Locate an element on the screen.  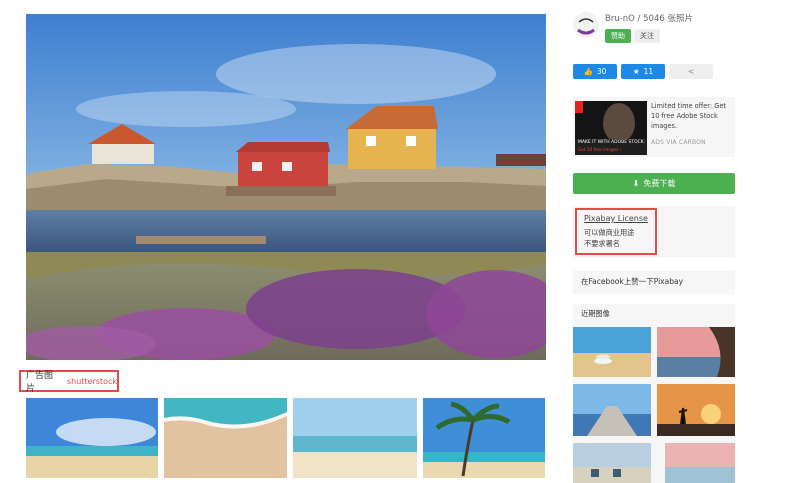
follow-button: 关注 is located at coordinates (647, 36).